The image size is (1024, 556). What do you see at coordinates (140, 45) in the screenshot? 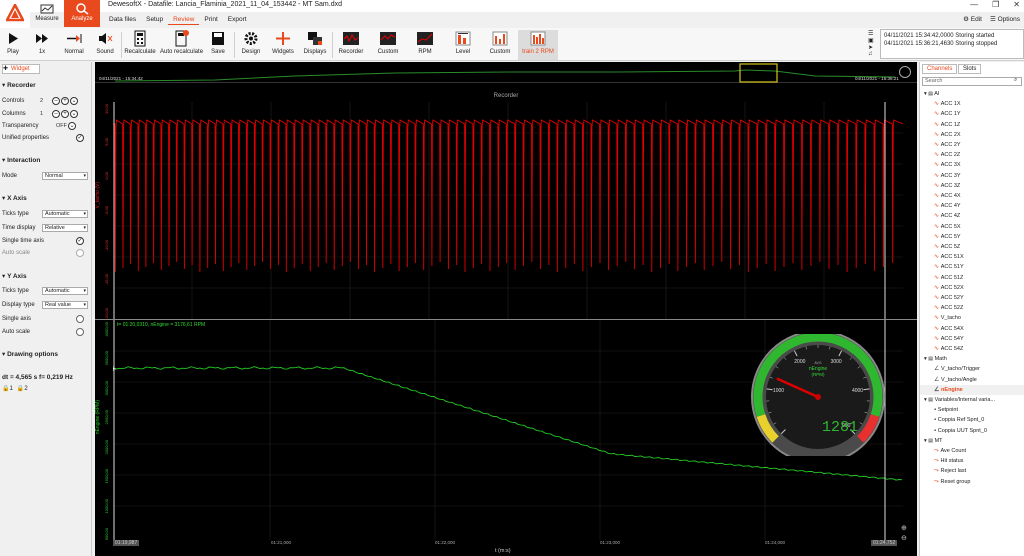
I see `recalculate-button: Recalculate` at bounding box center [140, 45].